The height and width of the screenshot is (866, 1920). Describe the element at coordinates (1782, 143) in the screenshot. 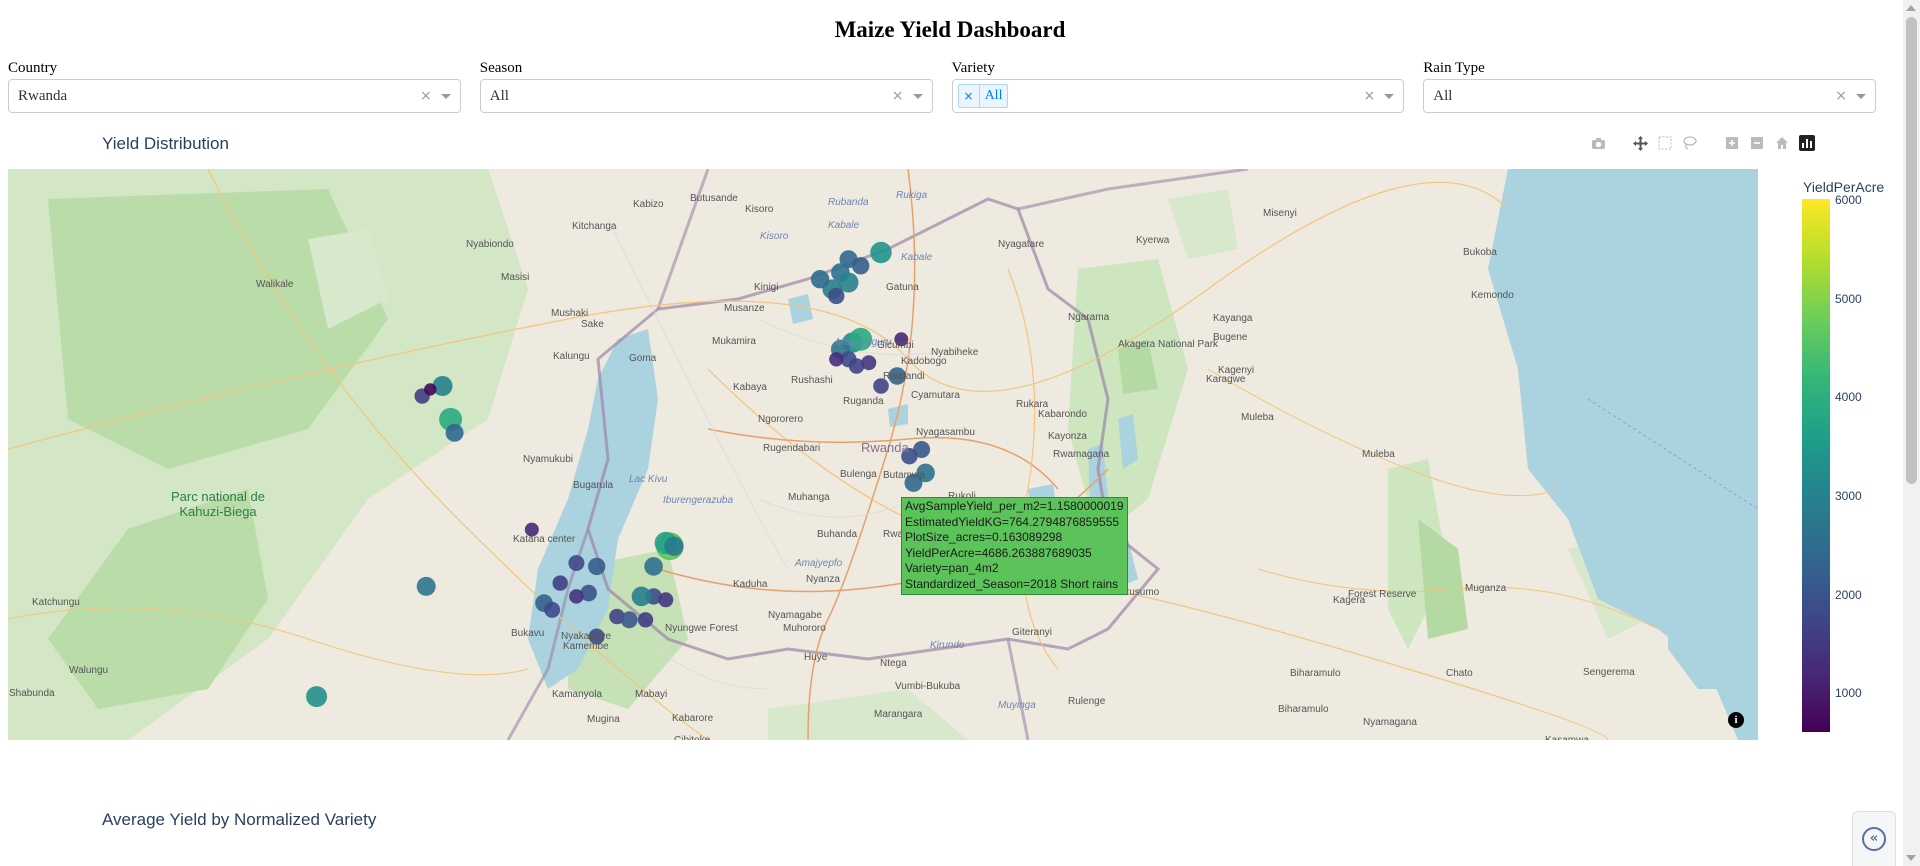

I see `home-icon` at that location.